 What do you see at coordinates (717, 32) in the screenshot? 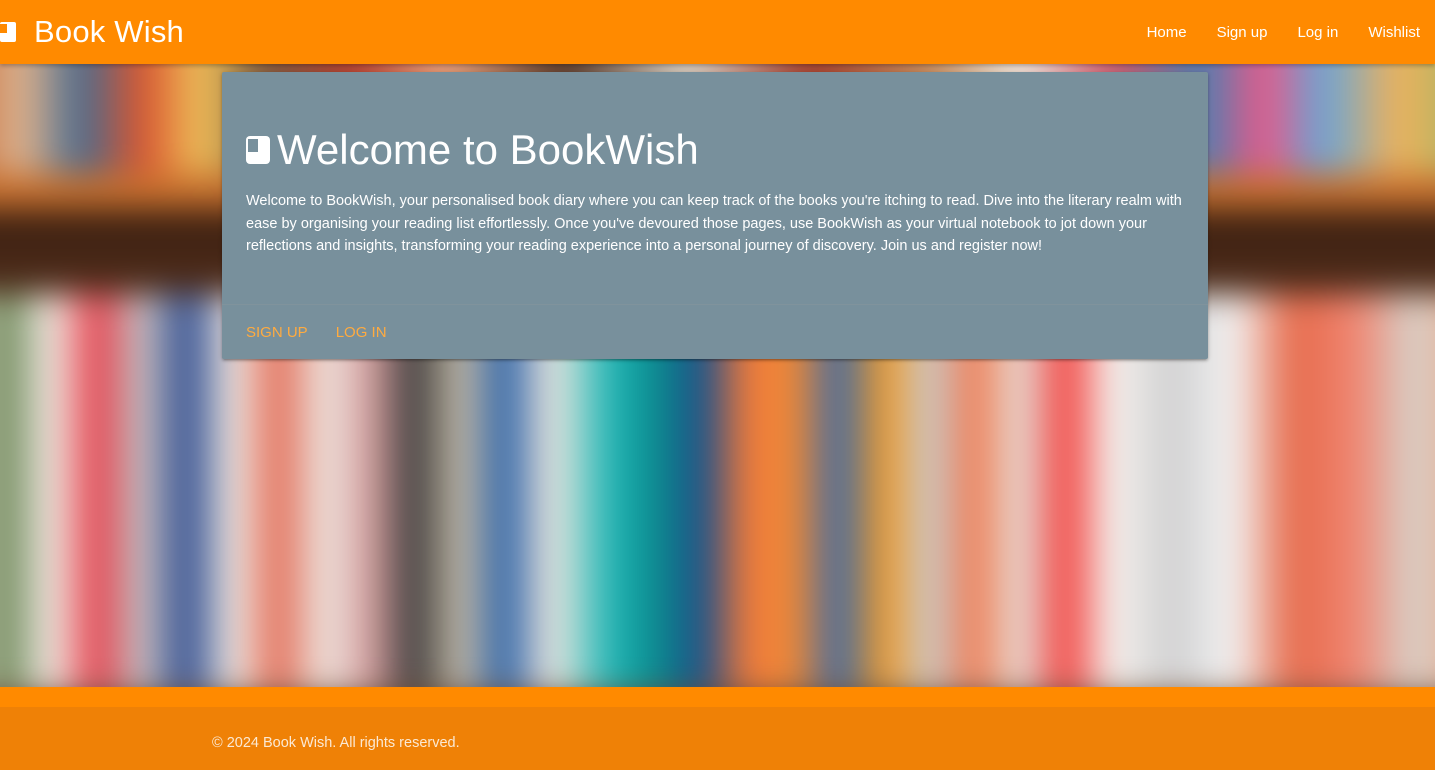
I see `navbar: Book Wish Home Sign up Log in Wishlist` at bounding box center [717, 32].